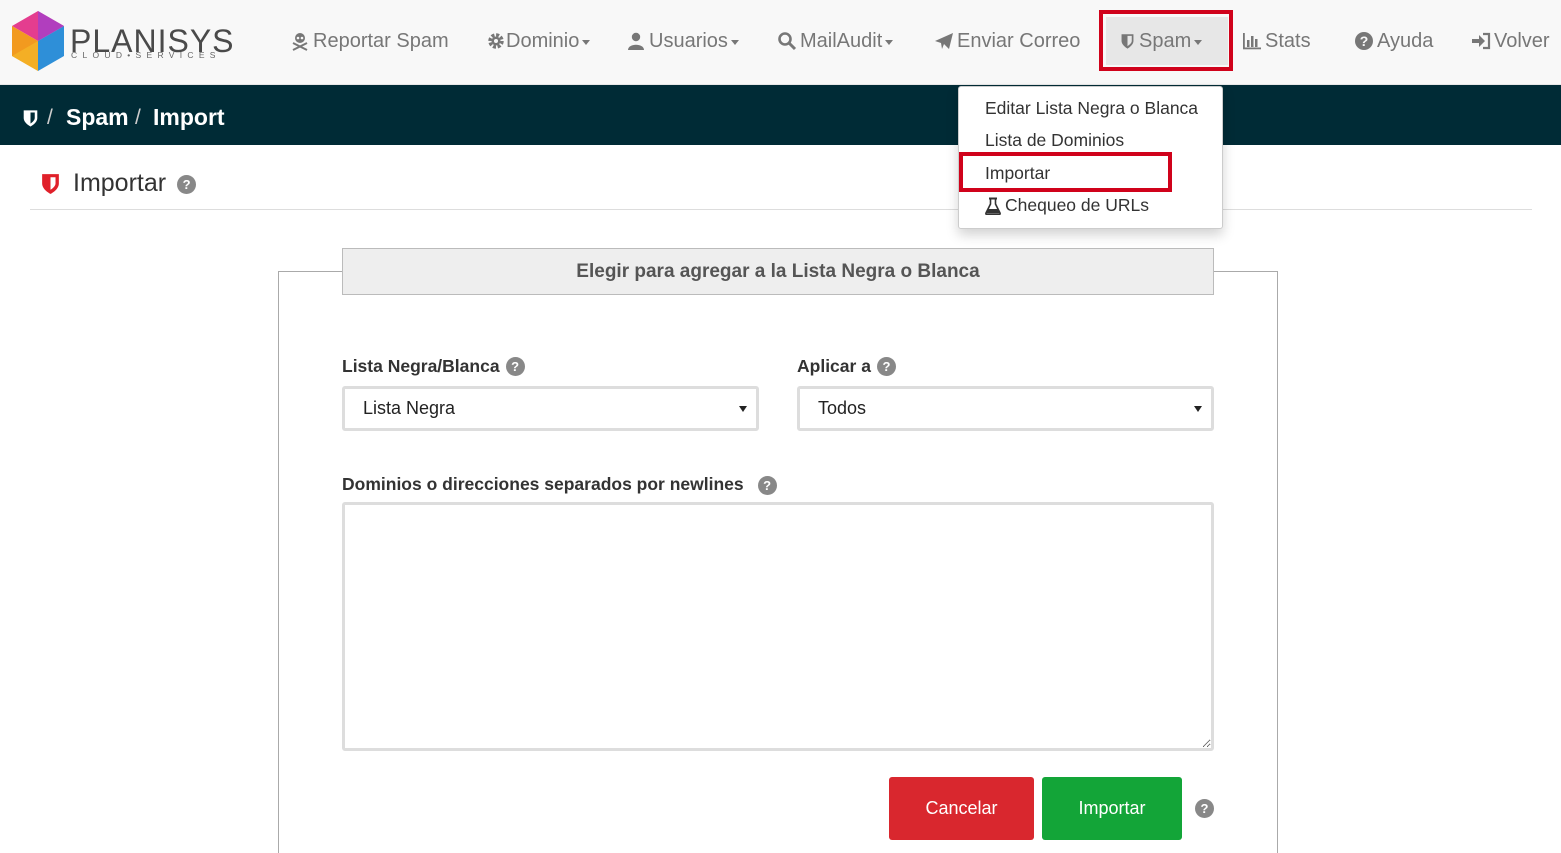 The width and height of the screenshot is (1561, 853). I want to click on nav-stats: Stats, so click(1276, 41).